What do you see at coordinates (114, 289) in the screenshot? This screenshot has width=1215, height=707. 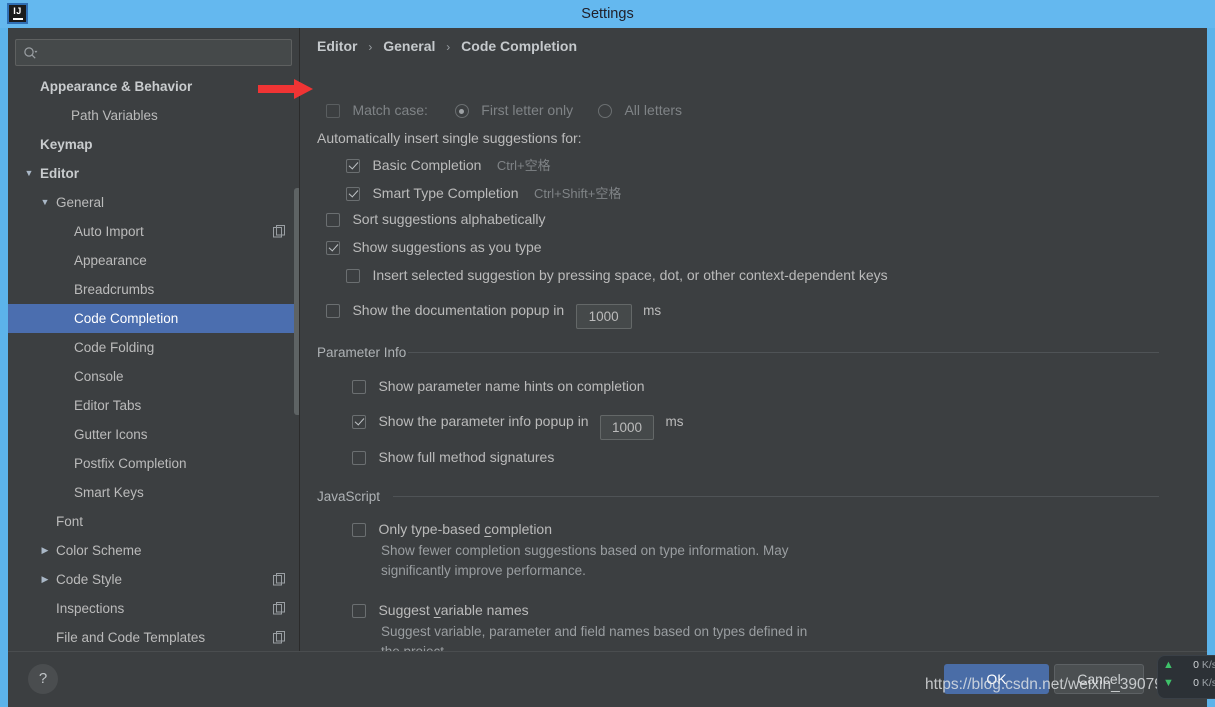 I see `sidebar-item-label: Breadcrumbs` at bounding box center [114, 289].